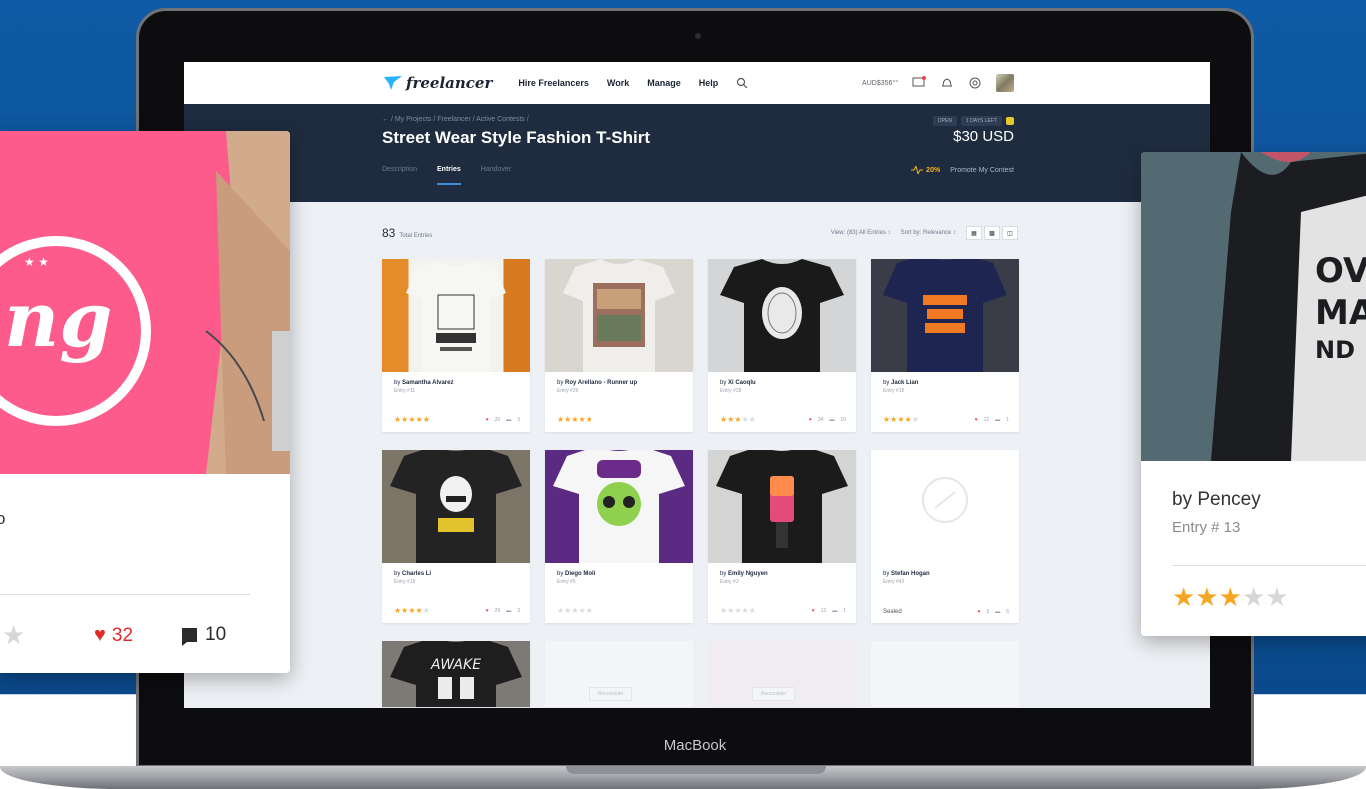 Image resolution: width=1366 pixels, height=789 pixels. I want to click on sort-select: Sort by: Relevance ↕, so click(928, 233).